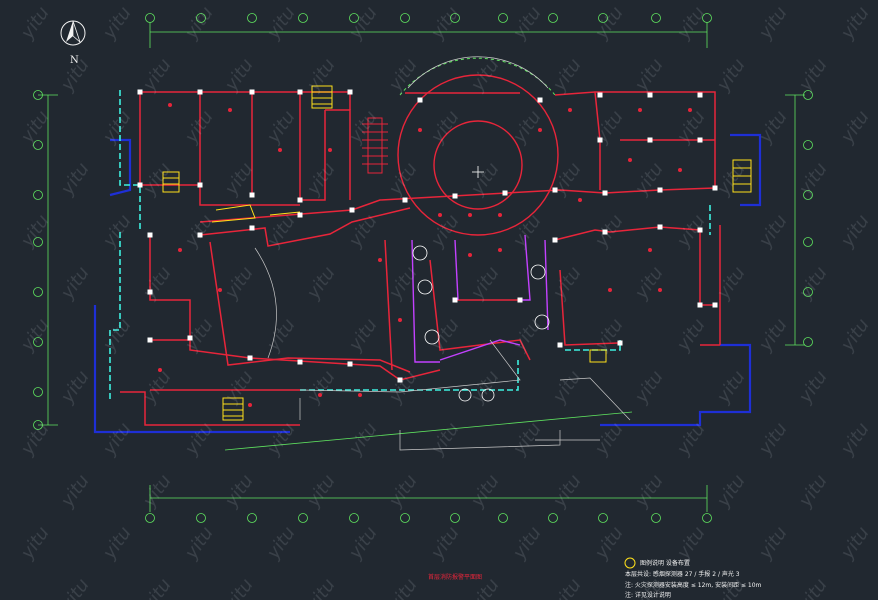 The image size is (878, 600). What do you see at coordinates (455, 577) in the screenshot?
I see `plan-title: 首层消防报警平面图` at bounding box center [455, 577].